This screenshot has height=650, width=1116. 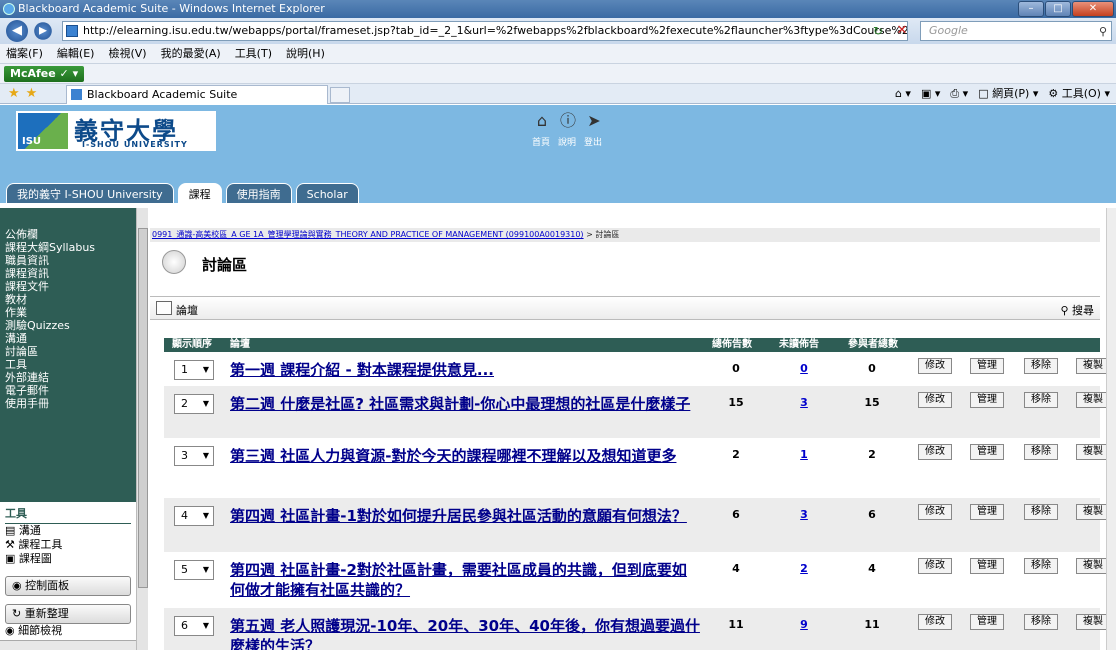 I want to click on tool-course-map: ▣ 課程圖, so click(x=68, y=559).